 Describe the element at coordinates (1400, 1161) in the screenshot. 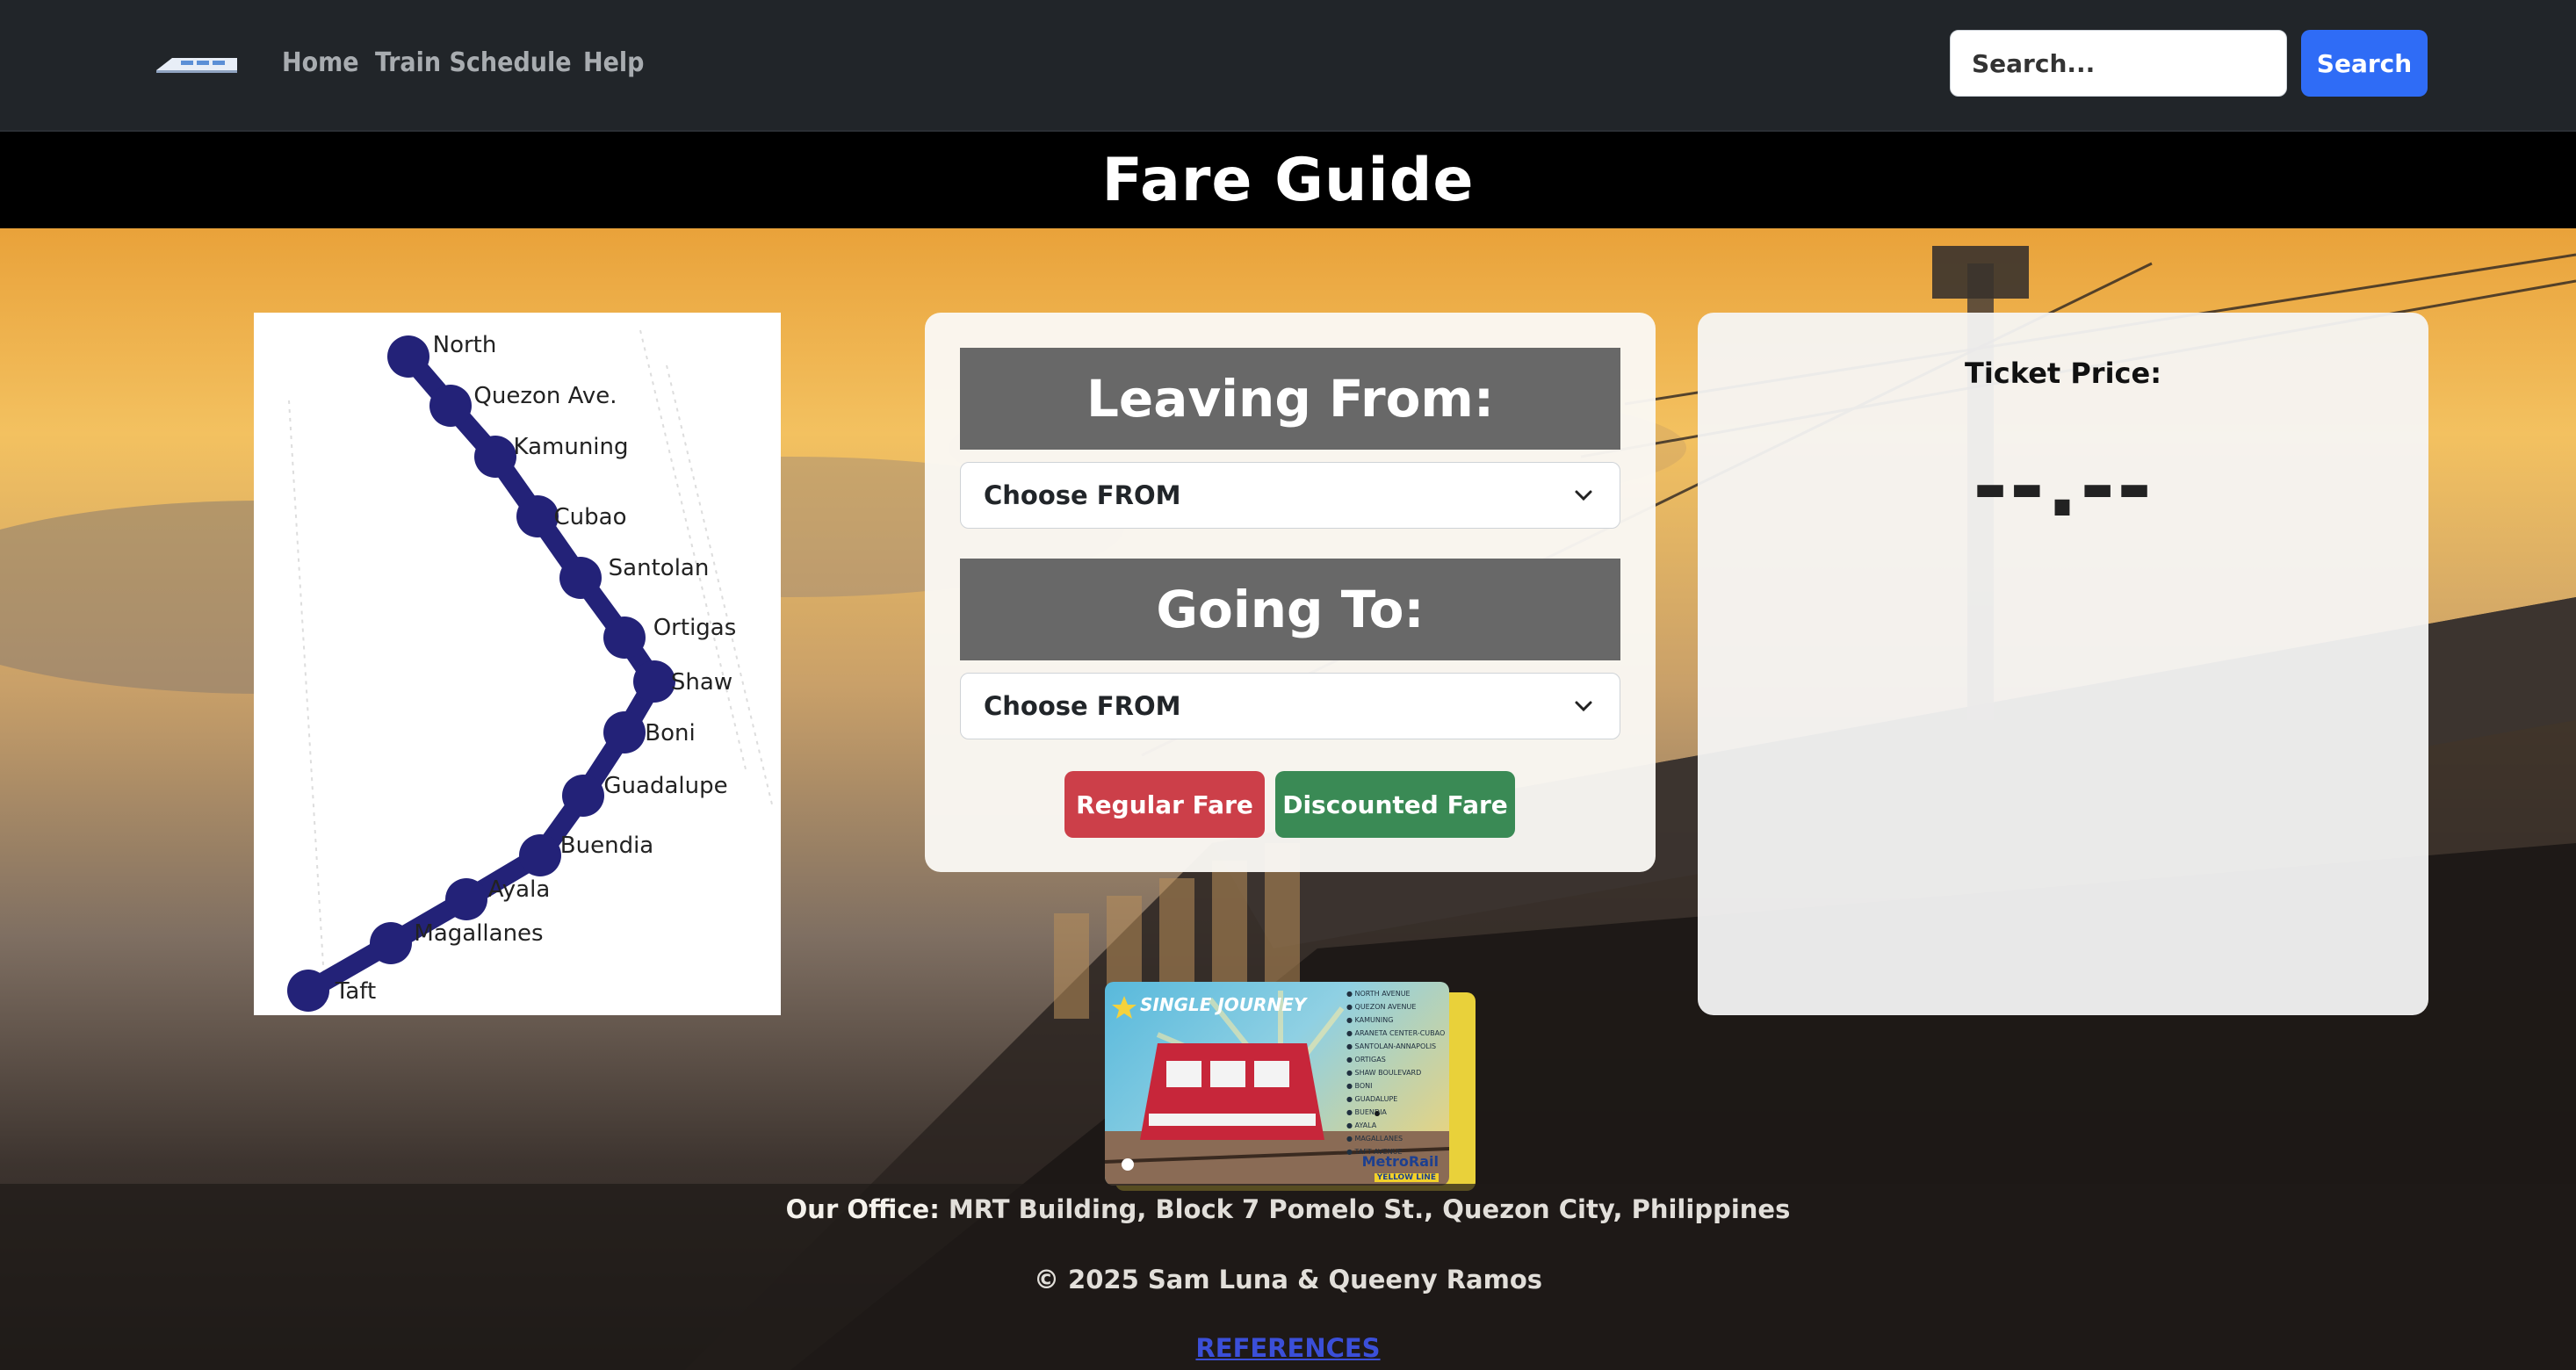

I see `ticket-brand: MetroRail` at that location.